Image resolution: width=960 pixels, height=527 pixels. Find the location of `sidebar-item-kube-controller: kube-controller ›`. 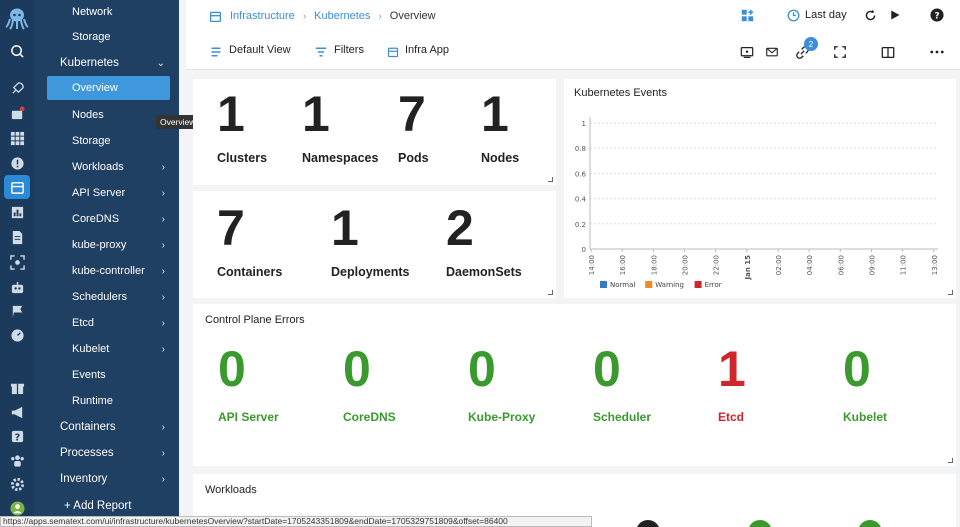

sidebar-item-kube-controller: kube-controller › is located at coordinates (106, 271).